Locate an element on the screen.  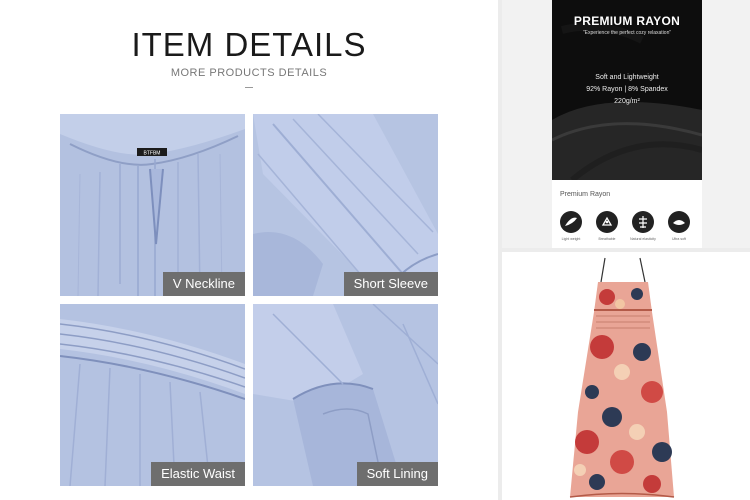
feature-label: Light weight is located at coordinates (571, 239).